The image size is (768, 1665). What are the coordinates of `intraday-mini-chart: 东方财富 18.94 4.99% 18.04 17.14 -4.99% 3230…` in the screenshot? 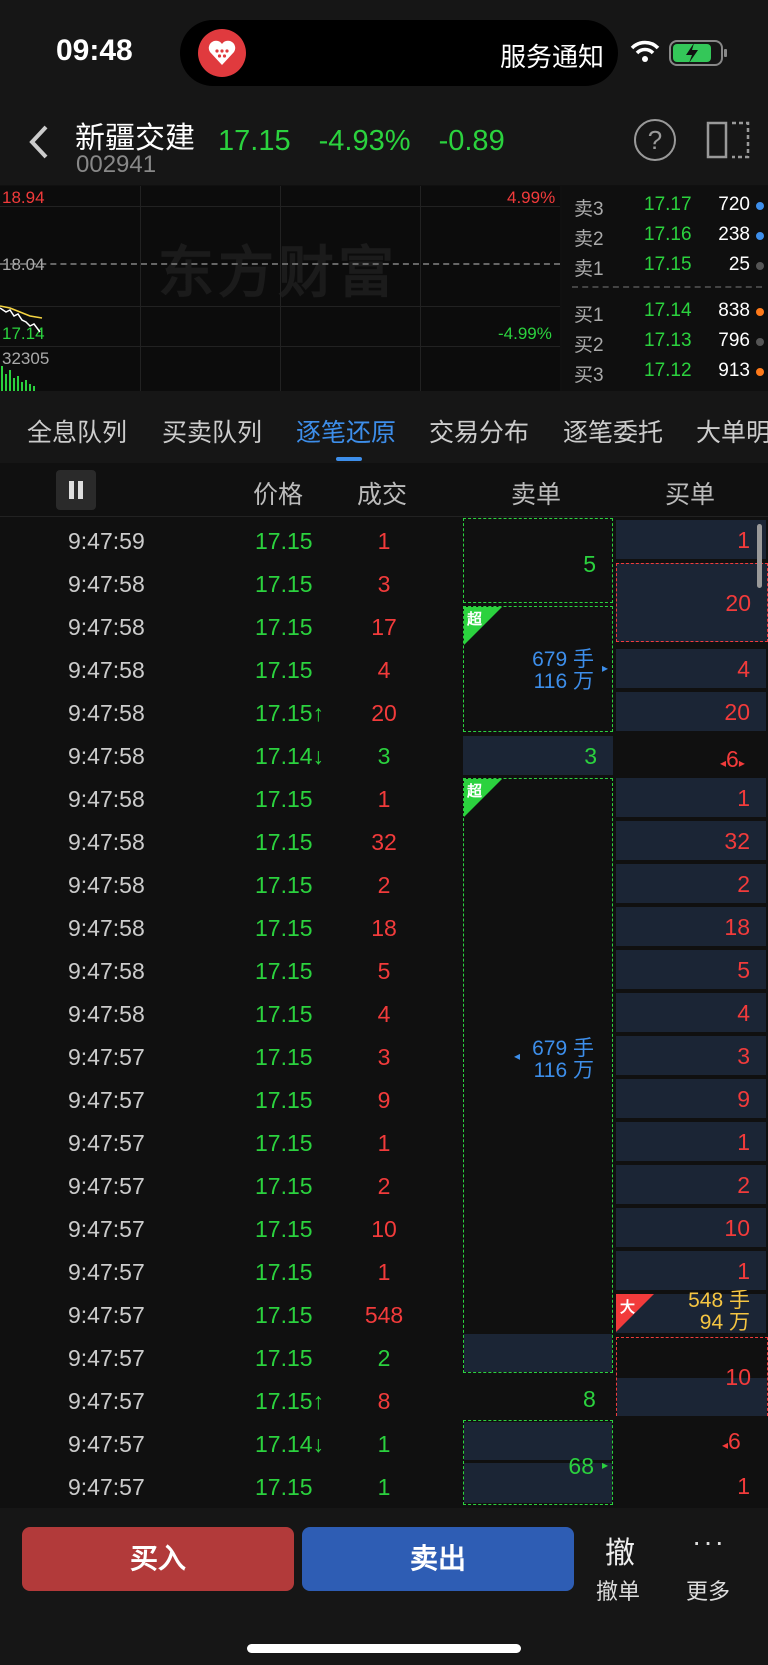 It's located at (280, 288).